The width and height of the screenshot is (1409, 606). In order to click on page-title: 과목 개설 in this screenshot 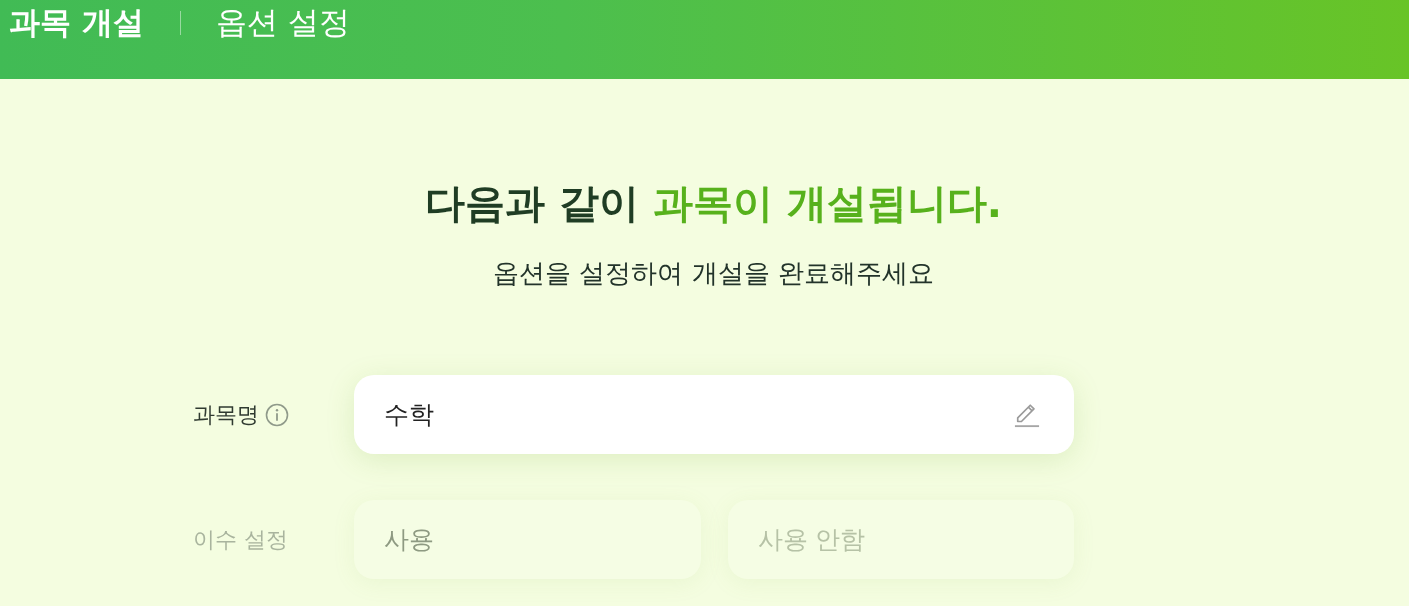, I will do `click(76, 22)`.